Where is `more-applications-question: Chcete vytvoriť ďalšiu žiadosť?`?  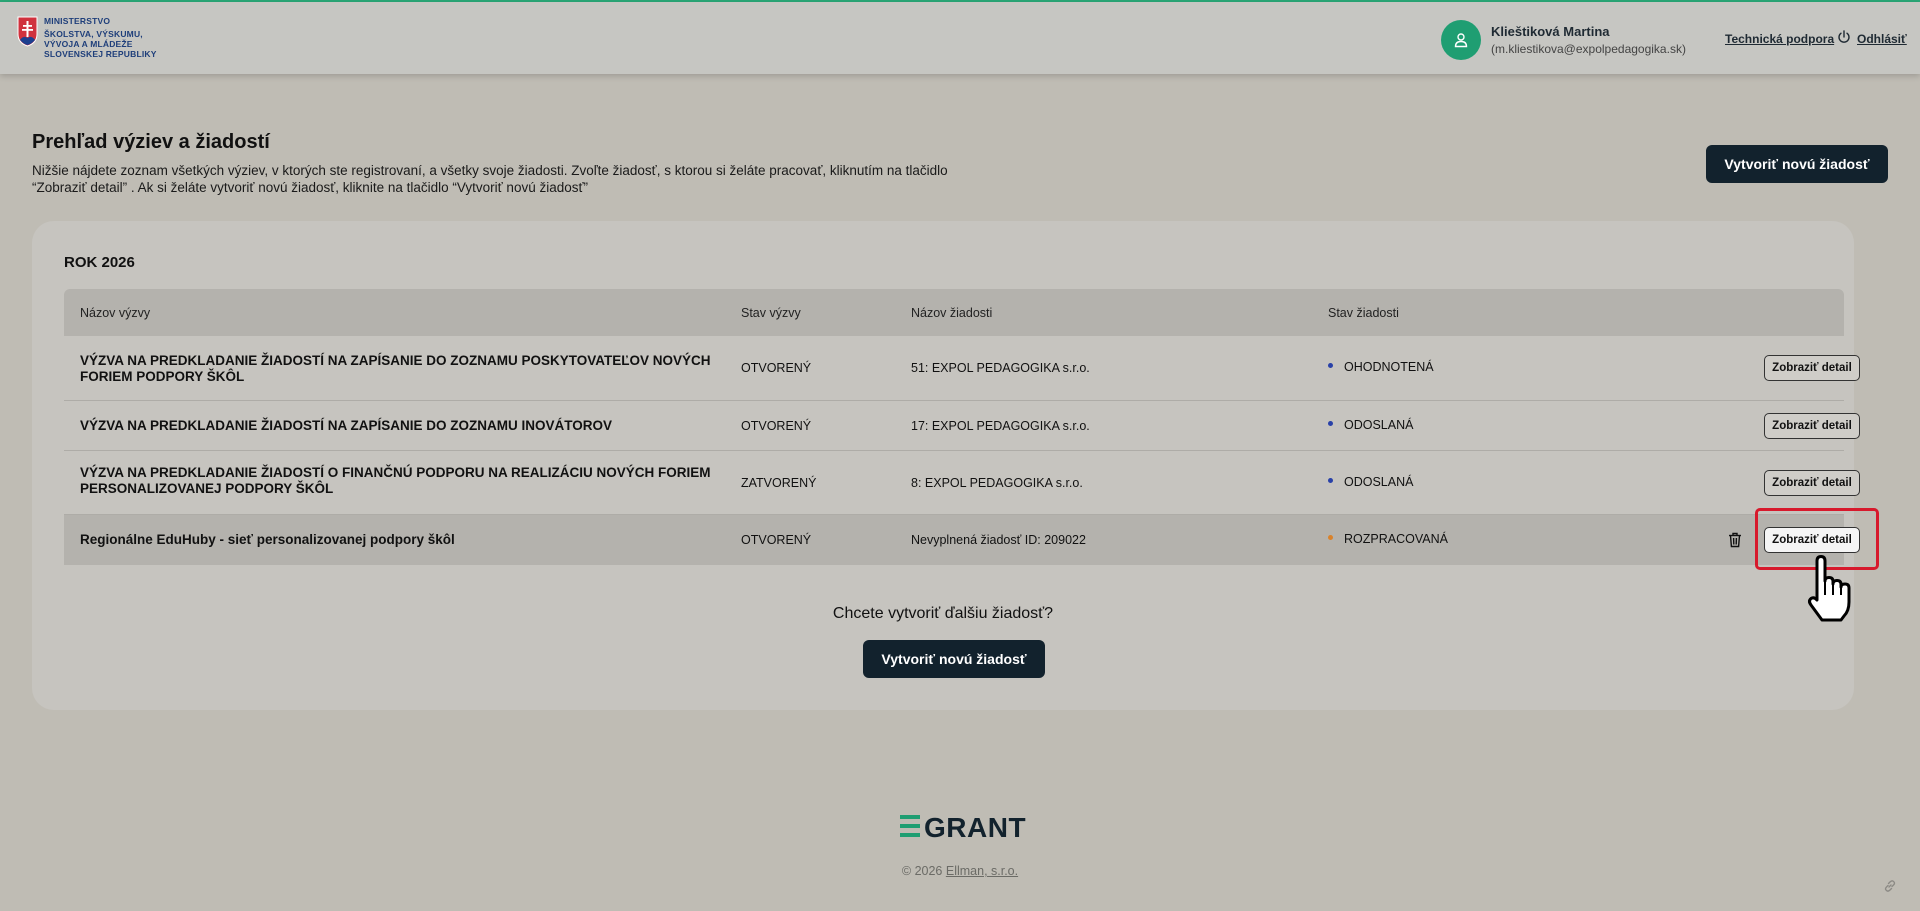 more-applications-question: Chcete vytvoriť ďalšiu žiadosť? is located at coordinates (943, 613).